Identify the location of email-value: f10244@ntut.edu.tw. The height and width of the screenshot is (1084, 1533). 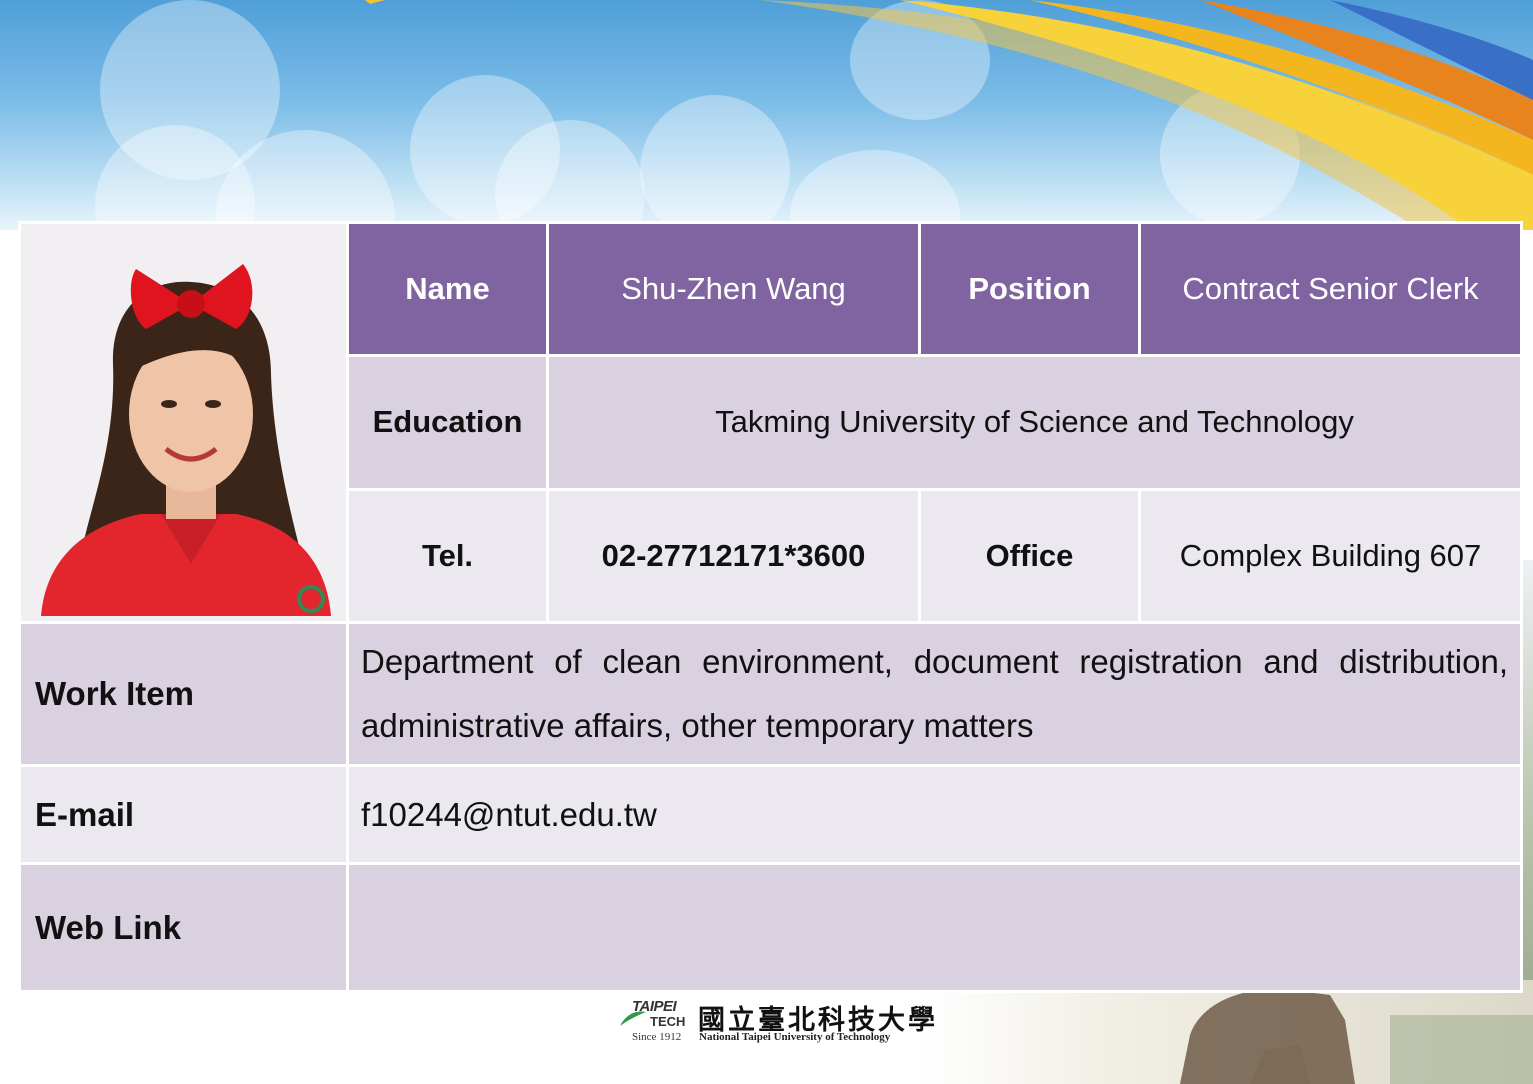
(934, 814).